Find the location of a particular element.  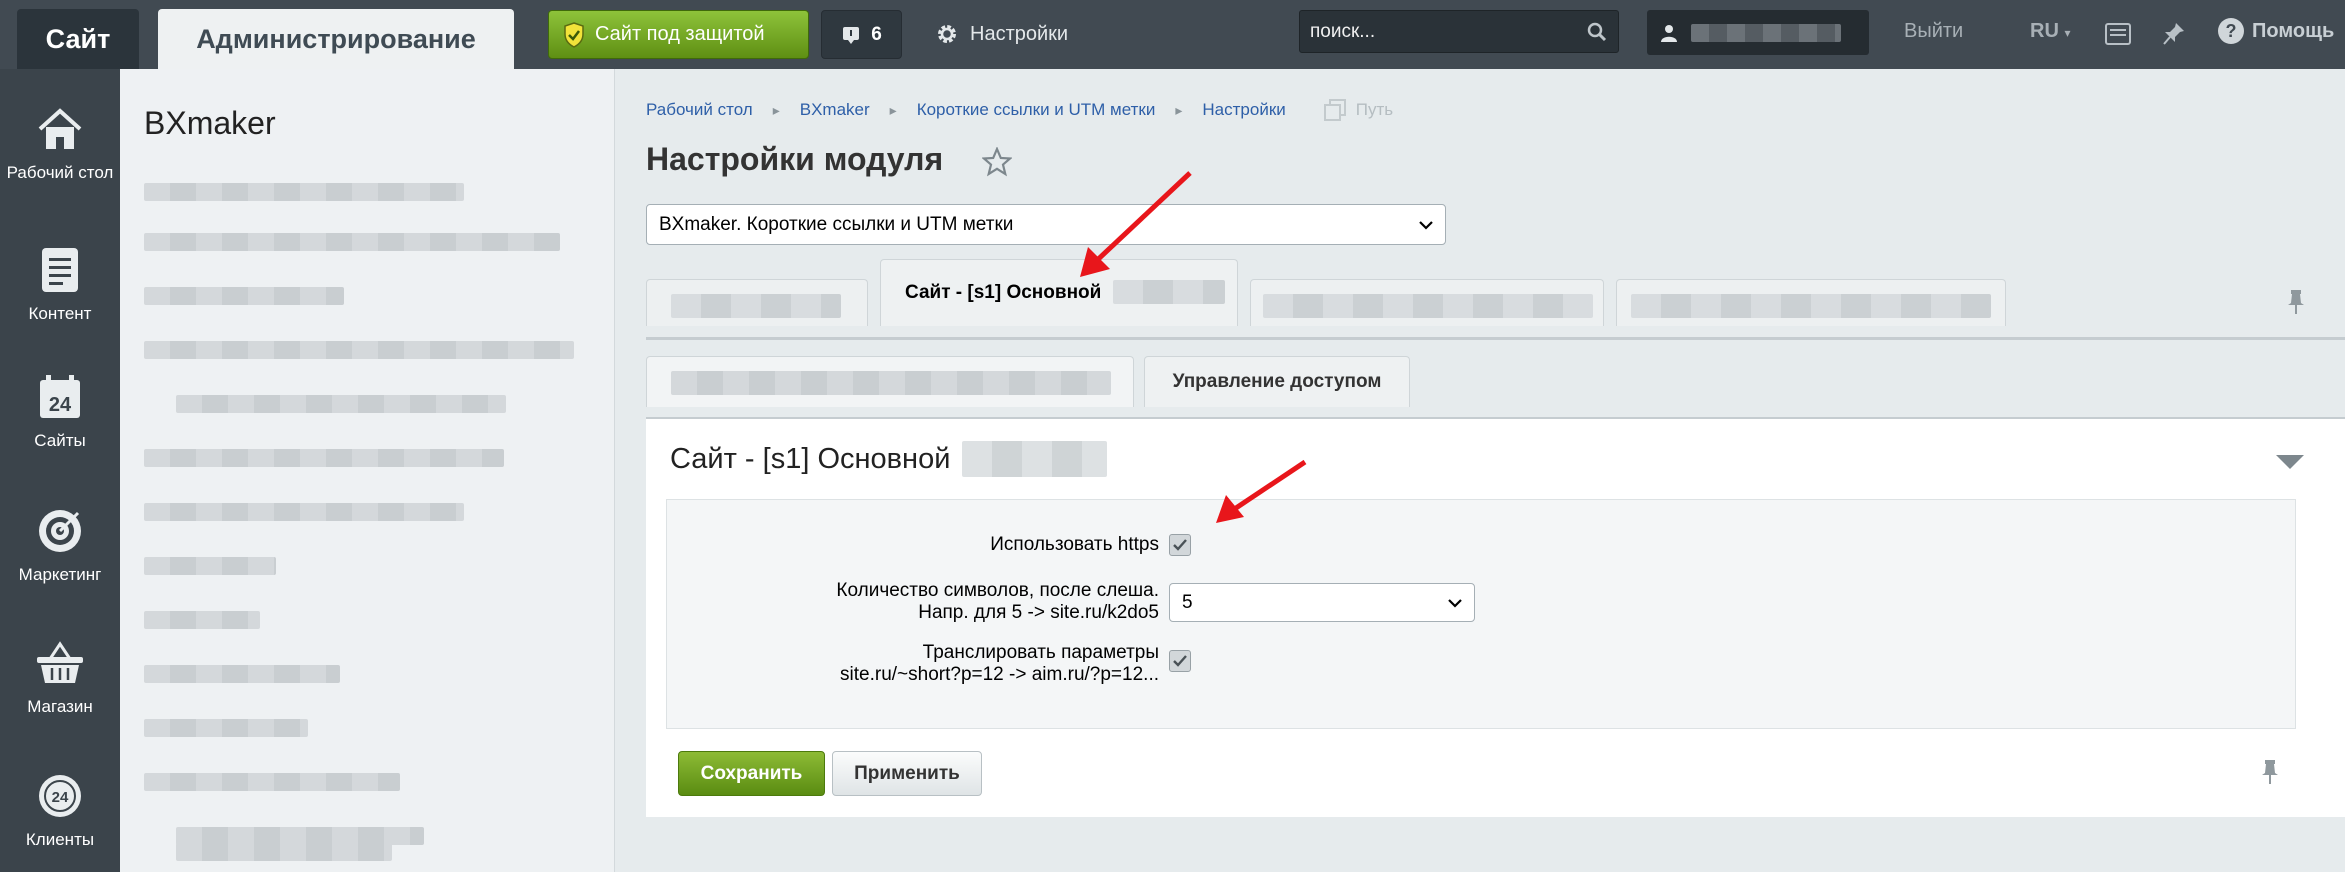

copy-icon is located at coordinates (1334, 110).